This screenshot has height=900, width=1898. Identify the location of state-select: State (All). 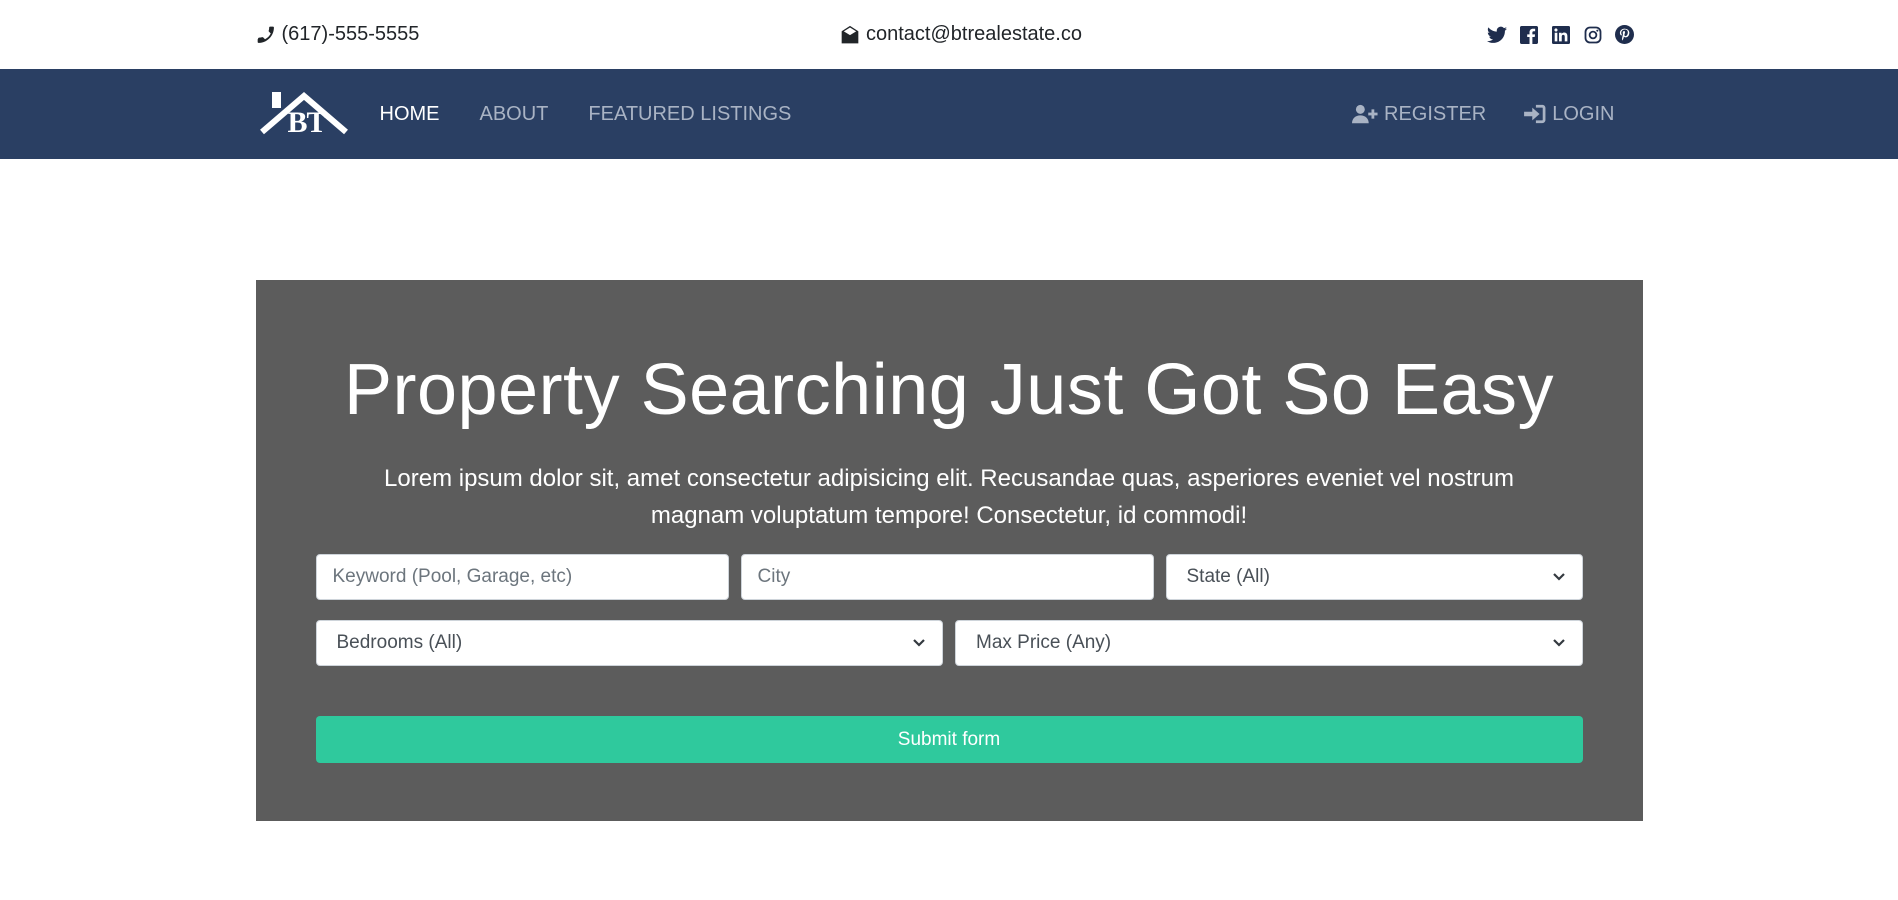
(1374, 577).